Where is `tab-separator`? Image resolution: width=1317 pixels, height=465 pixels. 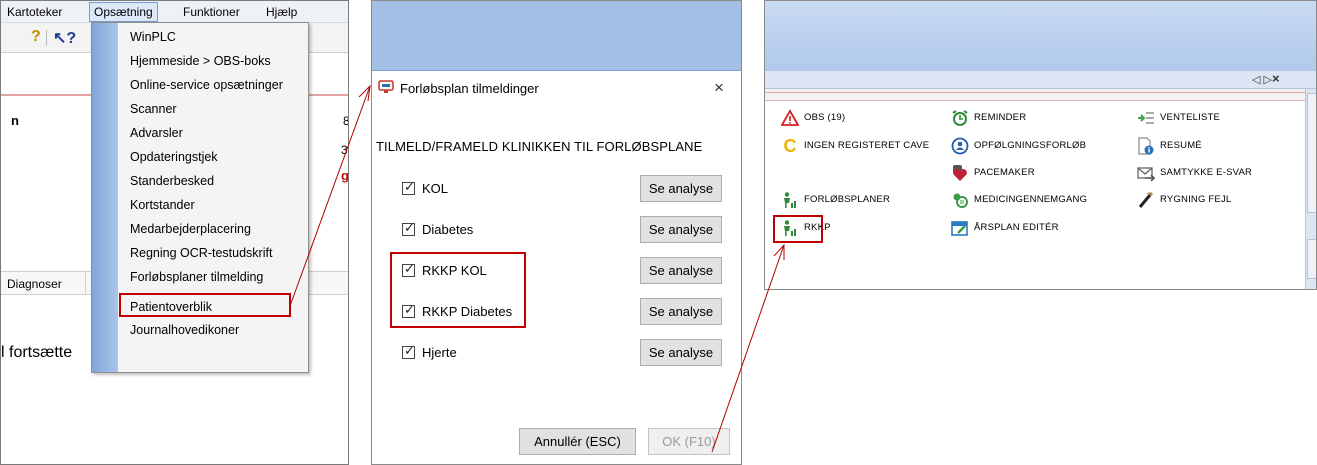
tab-separator is located at coordinates (85, 283).